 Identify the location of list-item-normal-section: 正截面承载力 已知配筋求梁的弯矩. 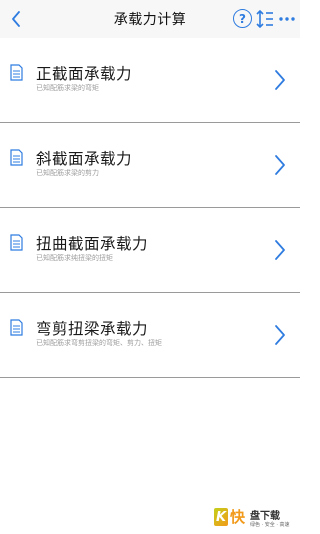
(150, 80).